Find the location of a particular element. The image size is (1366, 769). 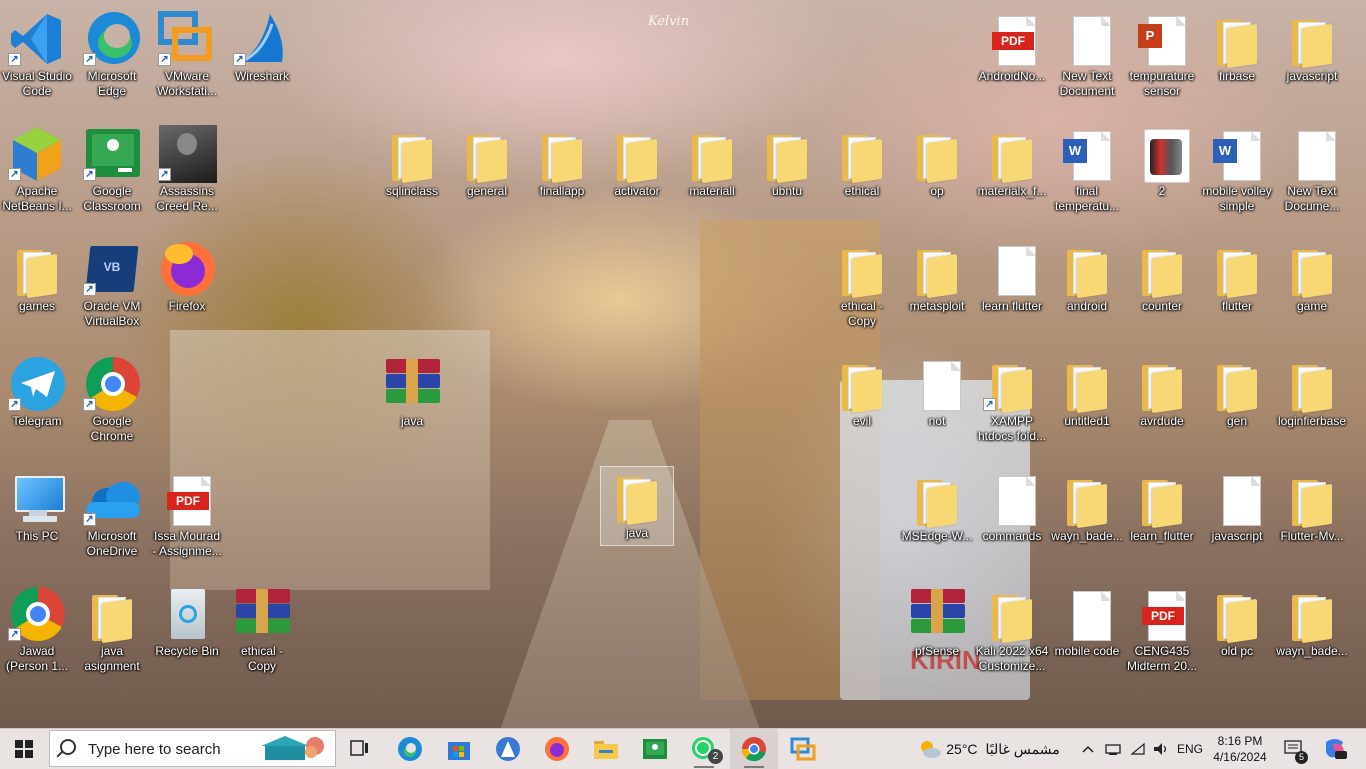

desktop-icon: ↗ Google Classroom is located at coordinates (112, 180).